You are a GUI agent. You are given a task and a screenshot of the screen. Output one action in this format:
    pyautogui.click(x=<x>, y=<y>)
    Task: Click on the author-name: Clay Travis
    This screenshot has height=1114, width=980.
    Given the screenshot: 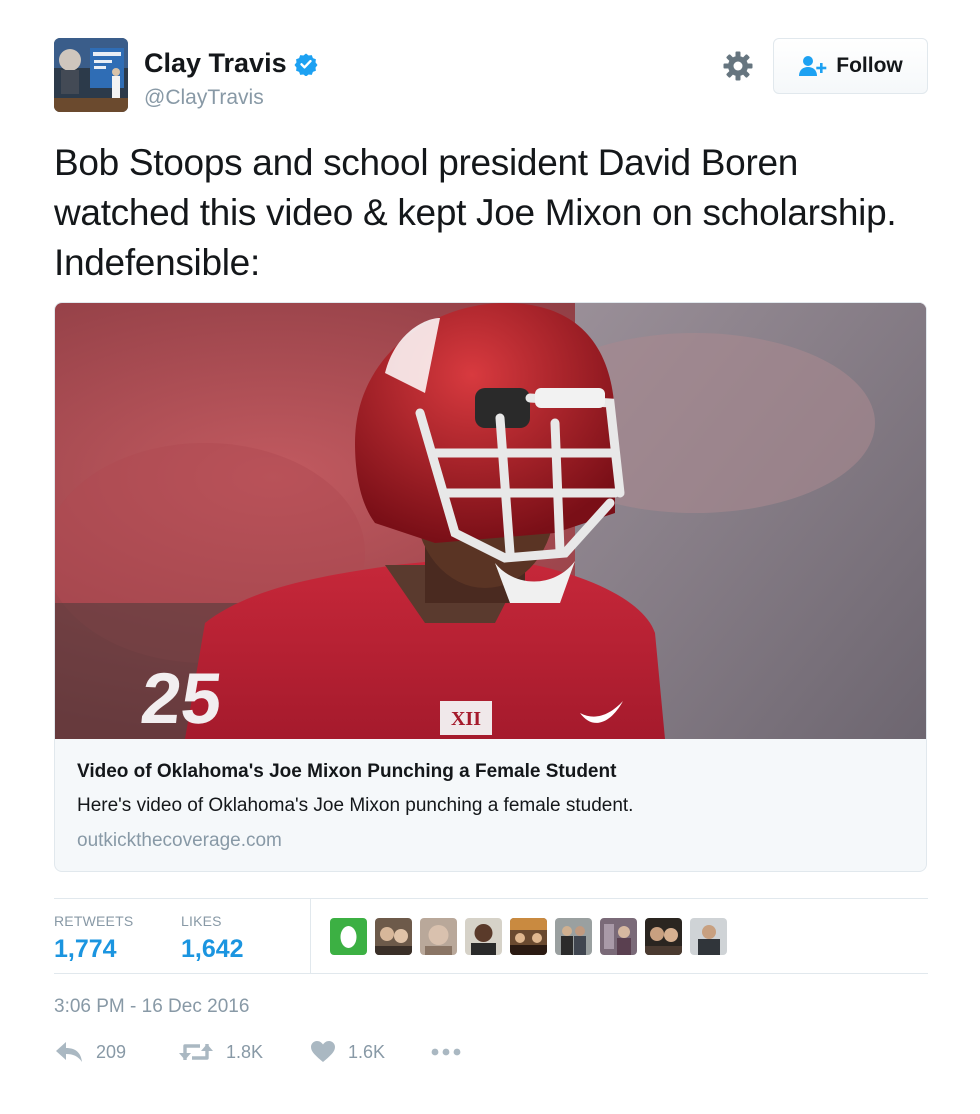 What is the action you would take?
    pyautogui.click(x=215, y=63)
    